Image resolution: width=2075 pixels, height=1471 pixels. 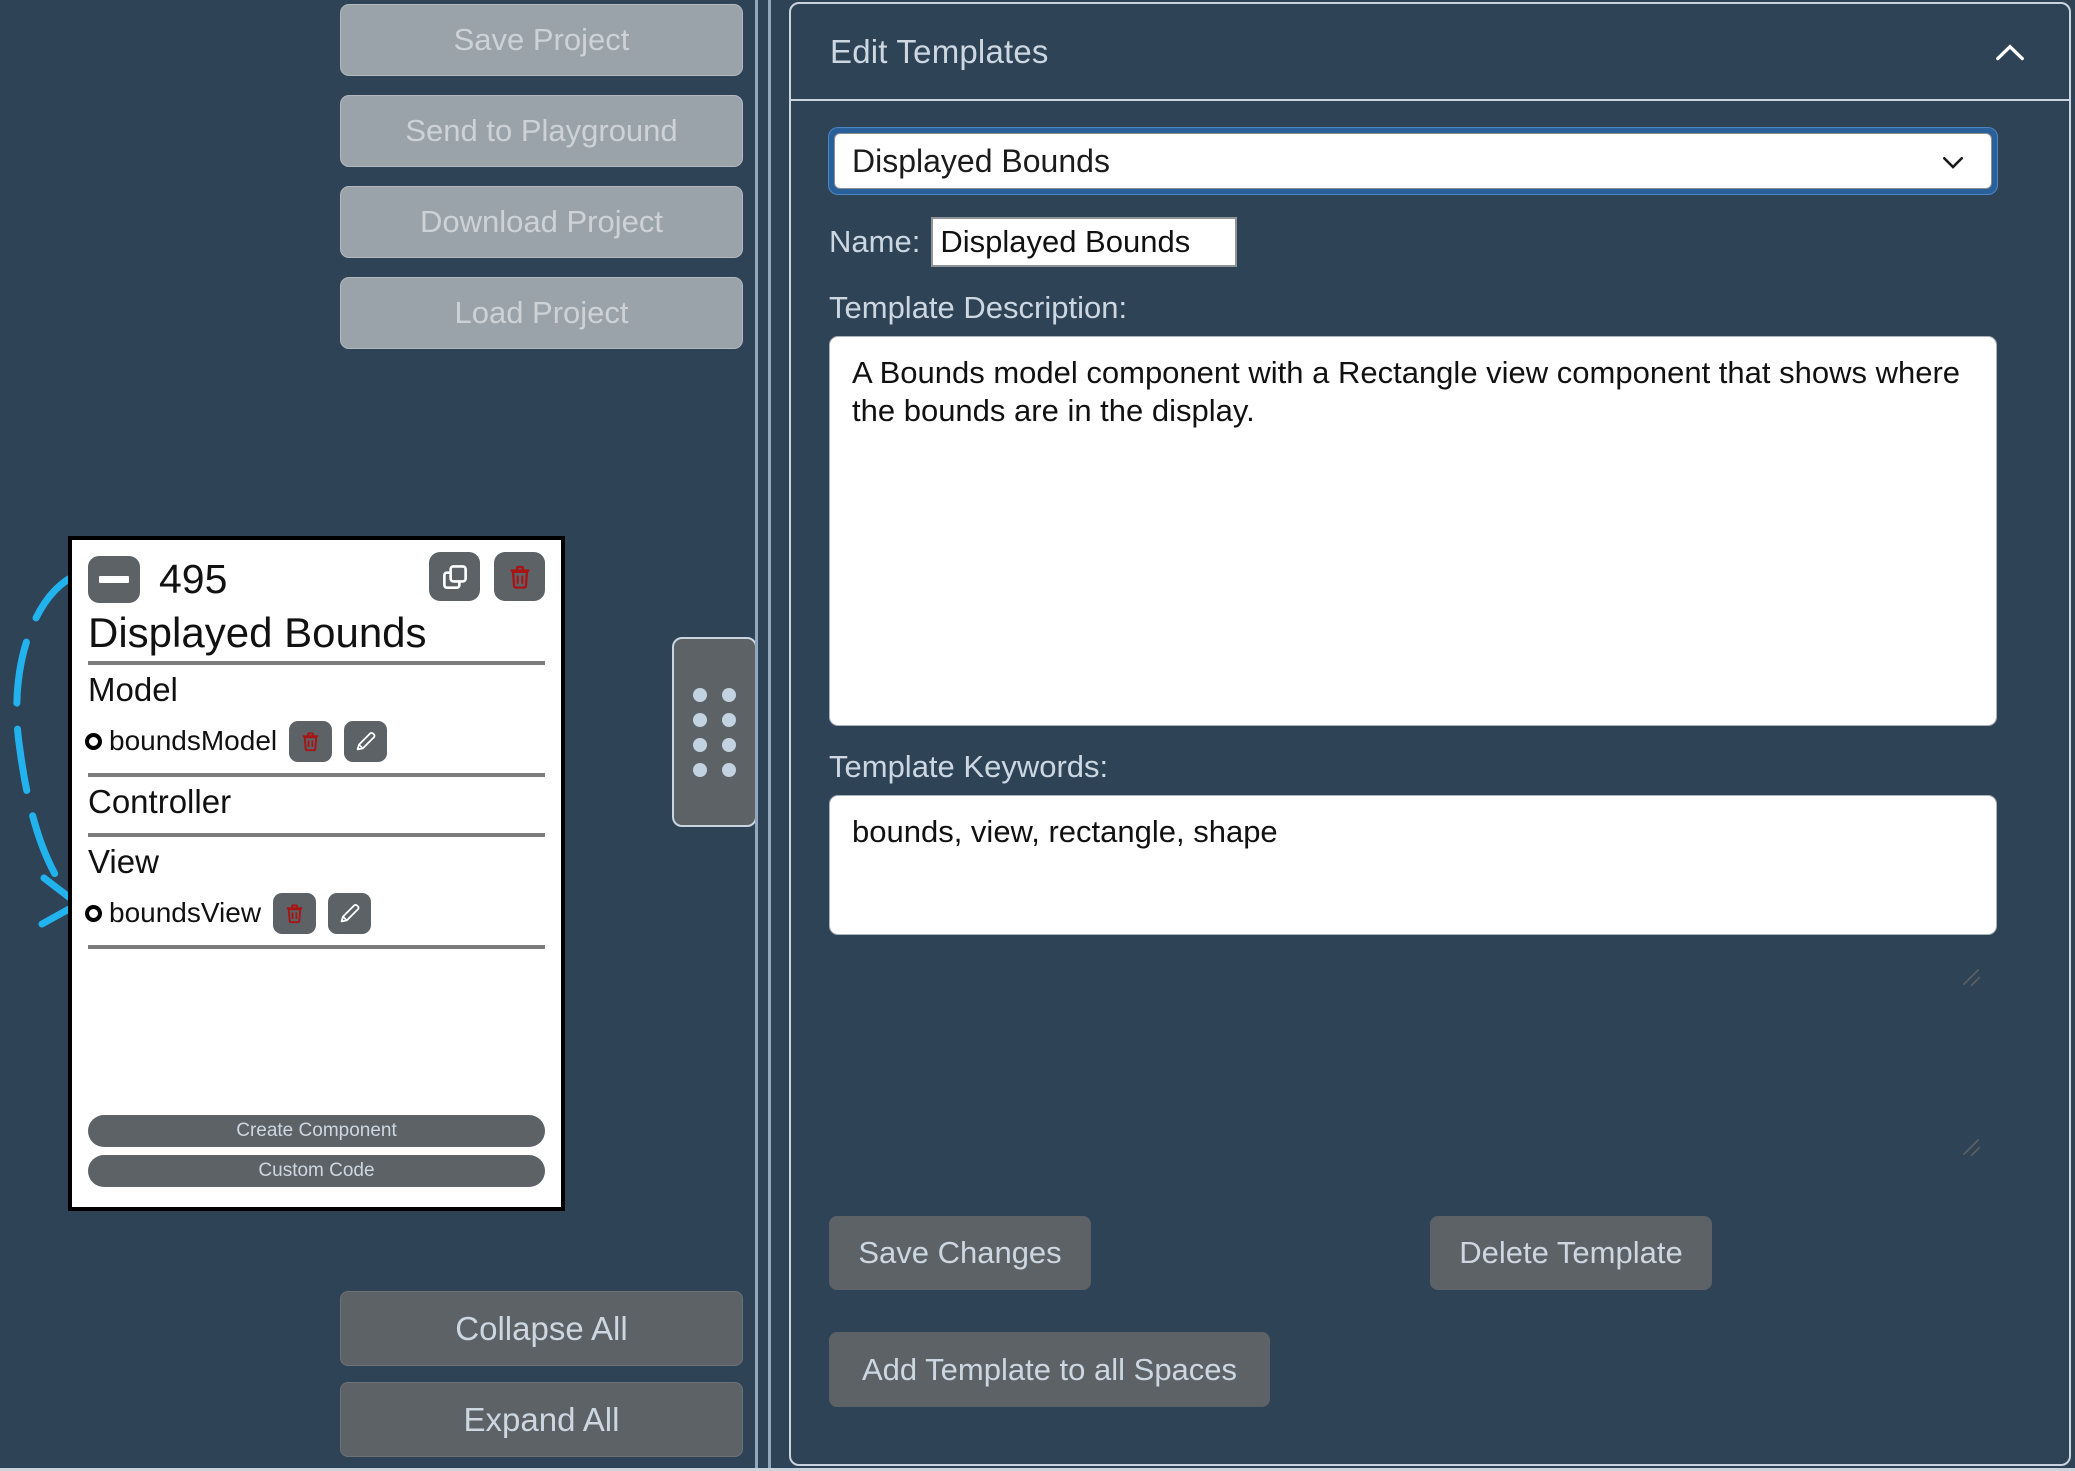 I want to click on expand-all-button: Expand All, so click(x=541, y=1419).